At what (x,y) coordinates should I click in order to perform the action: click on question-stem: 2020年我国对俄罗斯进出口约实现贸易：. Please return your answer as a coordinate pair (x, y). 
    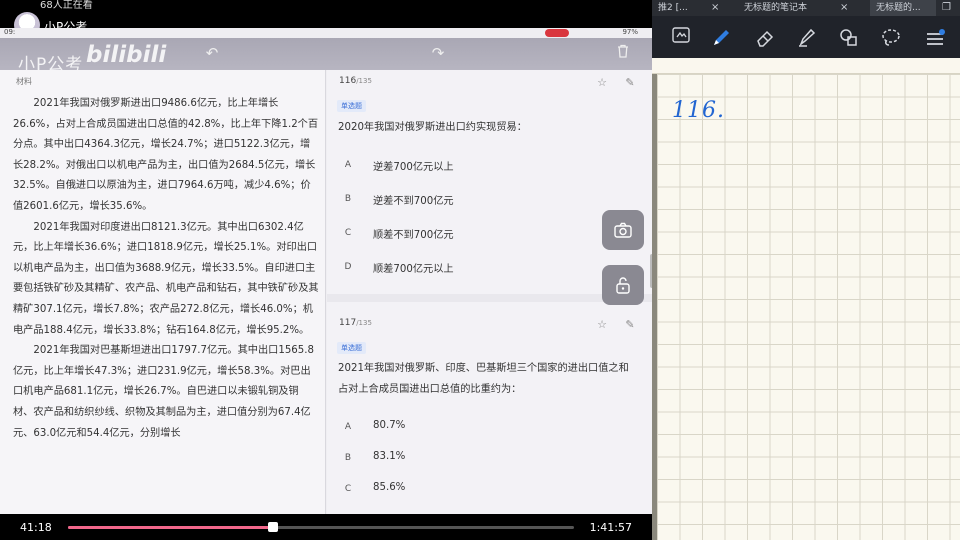
    Looking at the image, I should click on (432, 127).